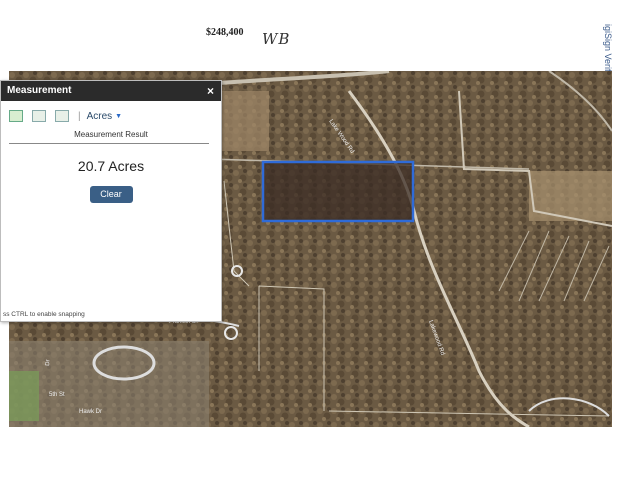  Describe the element at coordinates (111, 194) in the screenshot. I see `clear-button: Clear` at that location.